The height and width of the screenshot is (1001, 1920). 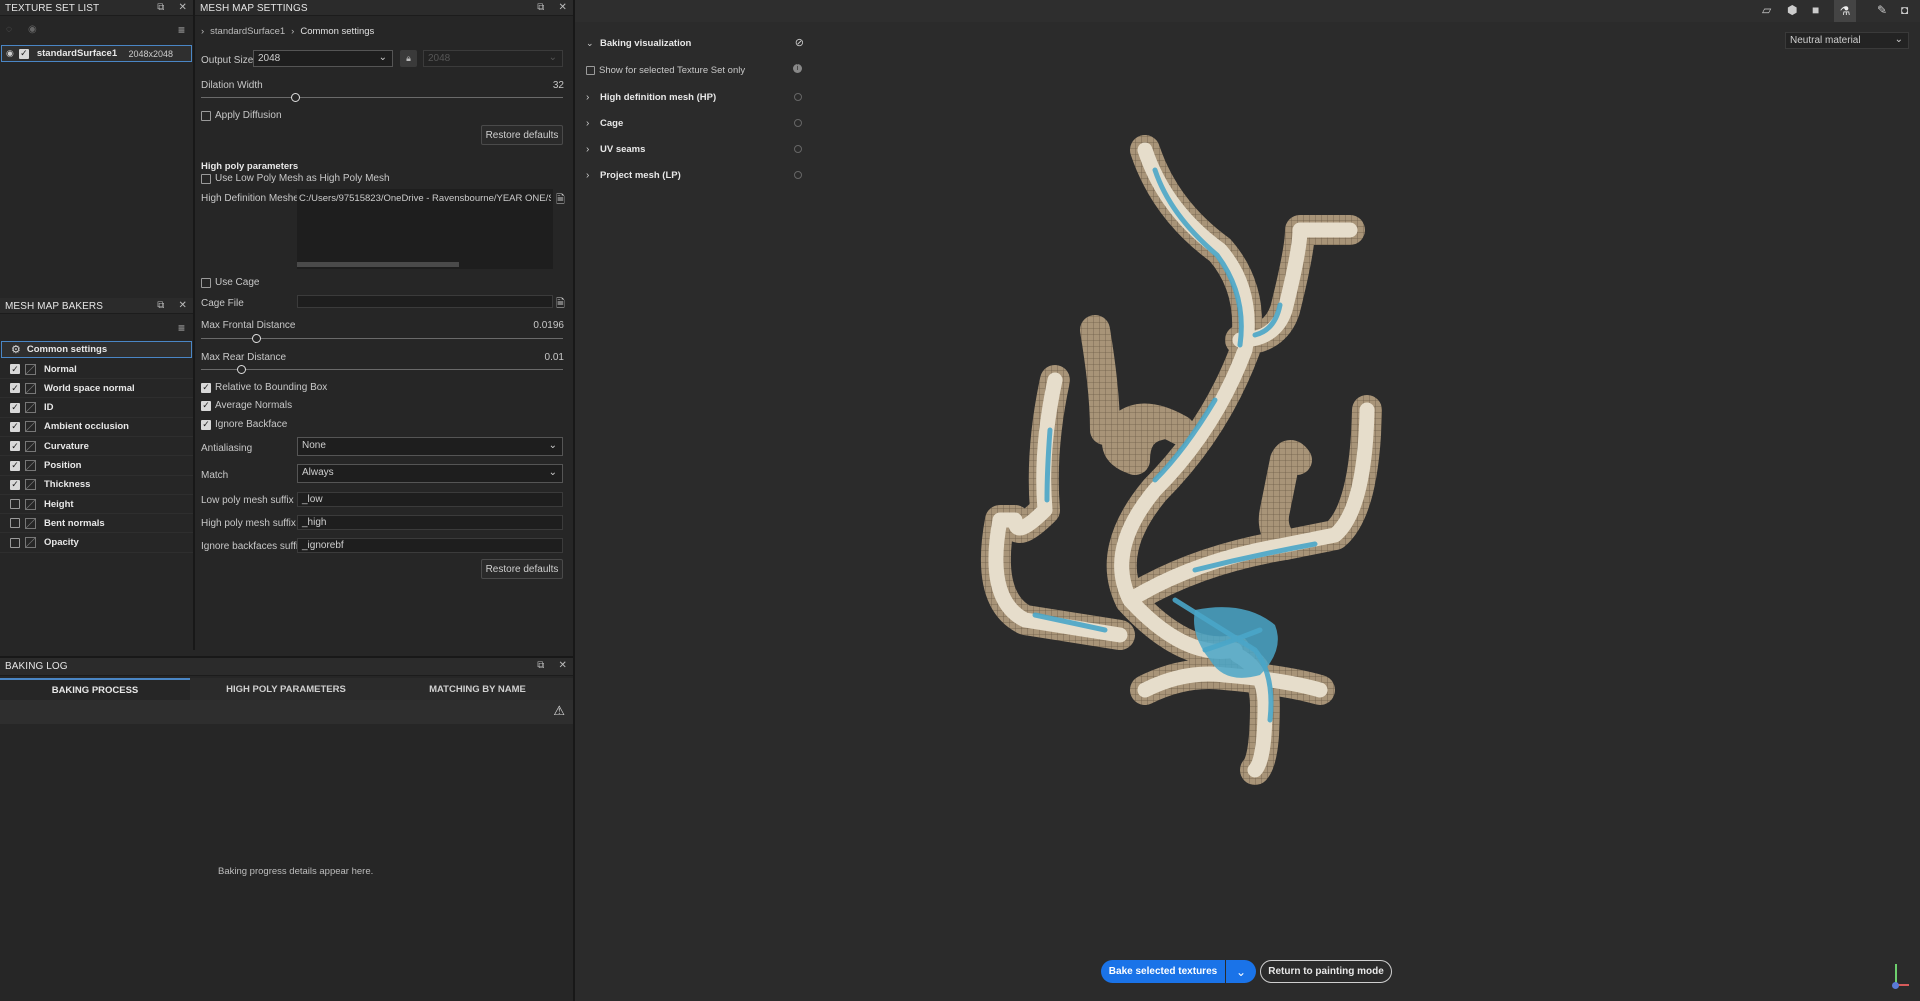 I want to click on match-select: Always ⌄, so click(x=430, y=473).